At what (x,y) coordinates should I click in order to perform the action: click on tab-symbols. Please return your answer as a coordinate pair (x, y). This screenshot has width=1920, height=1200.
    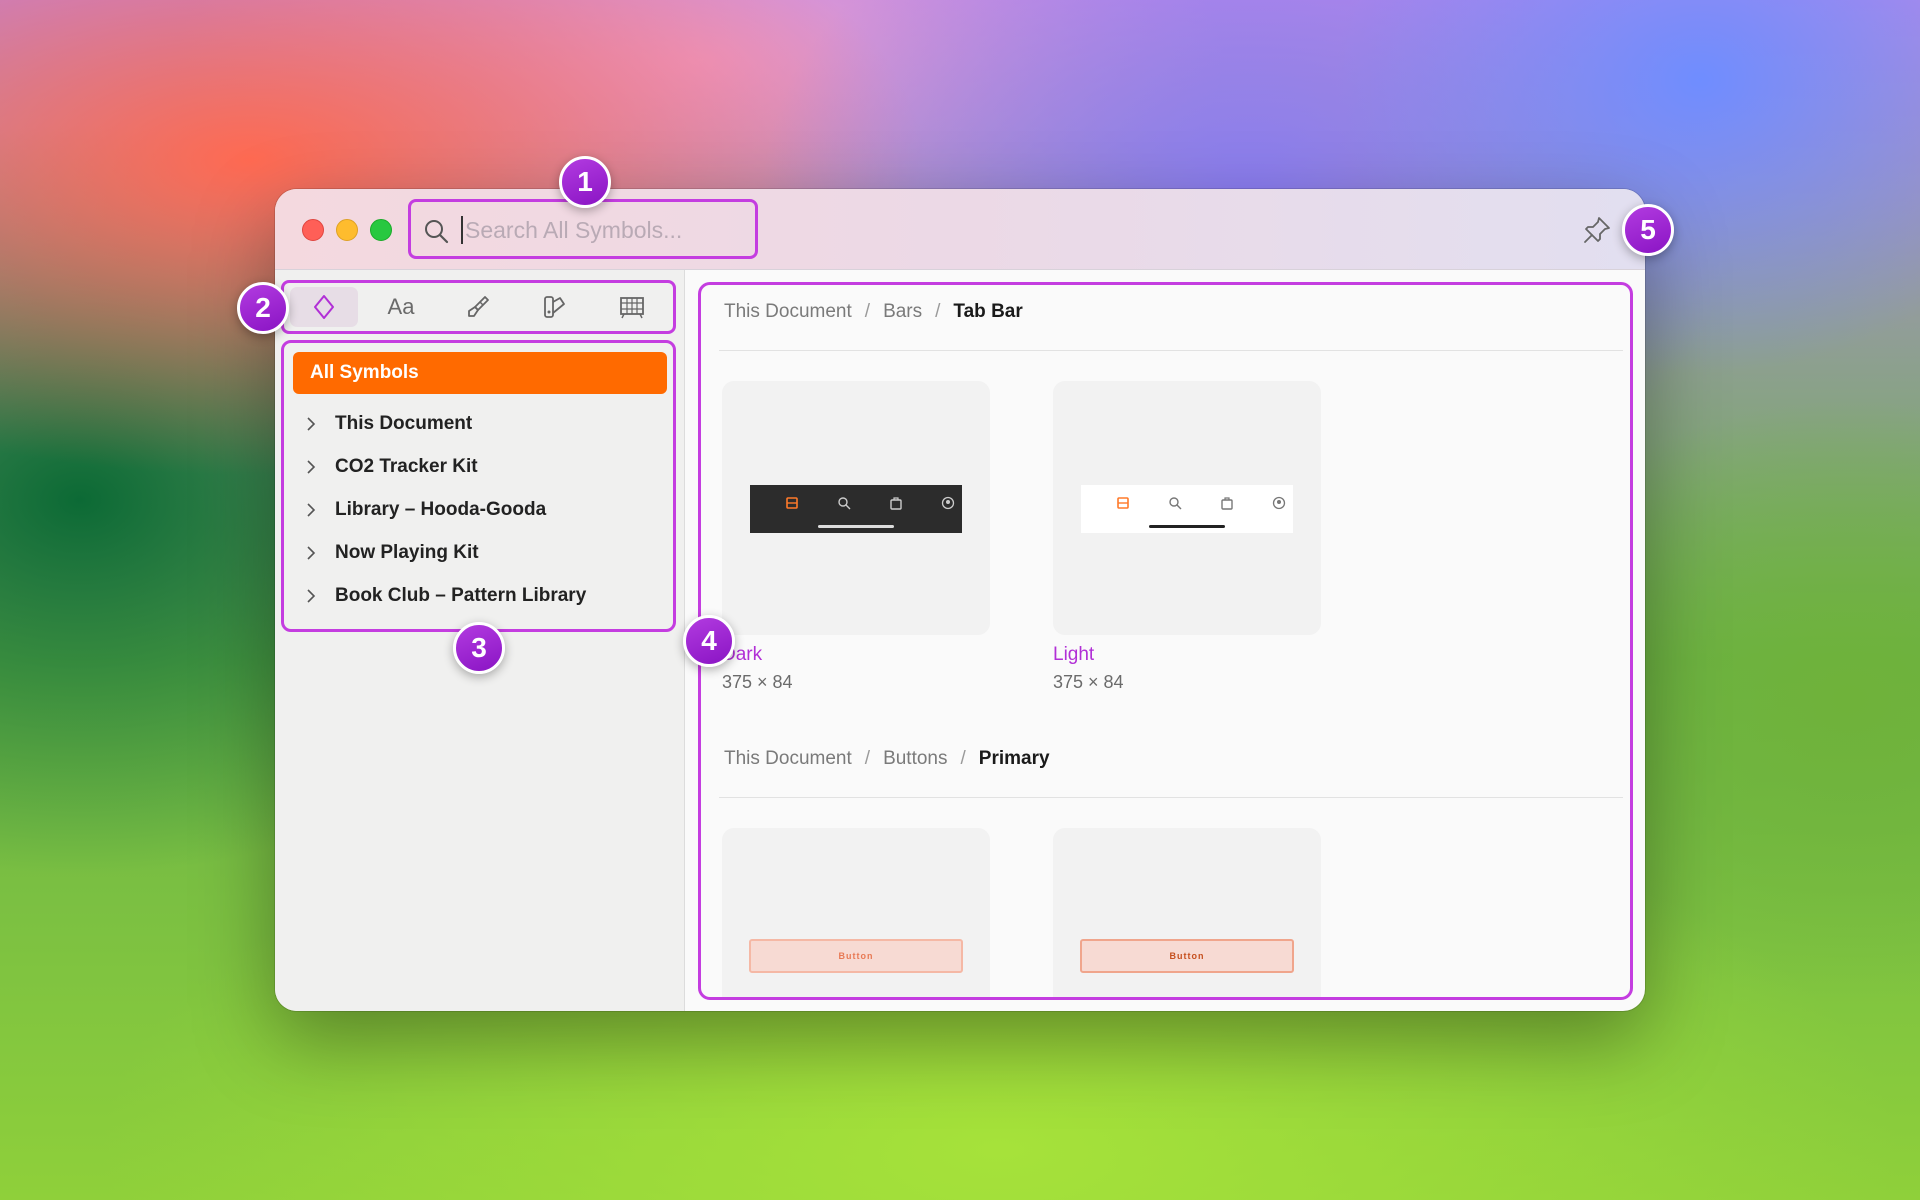
    Looking at the image, I should click on (324, 307).